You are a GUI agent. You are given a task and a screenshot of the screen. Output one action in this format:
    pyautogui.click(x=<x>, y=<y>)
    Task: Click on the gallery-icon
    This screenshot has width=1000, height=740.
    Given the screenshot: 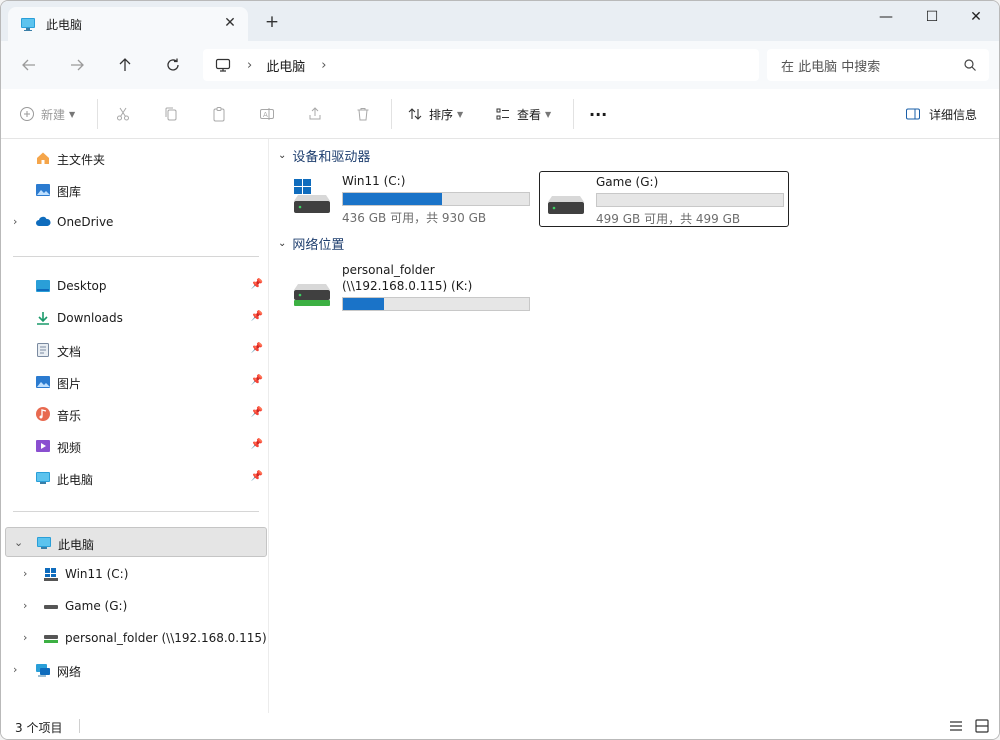 What is the action you would take?
    pyautogui.click(x=43, y=190)
    